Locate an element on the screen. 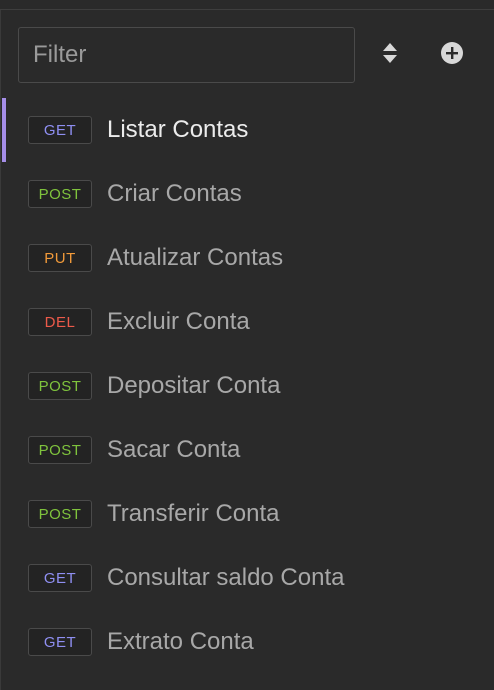 This screenshot has width=494, height=690. sort-icon is located at coordinates (390, 55).